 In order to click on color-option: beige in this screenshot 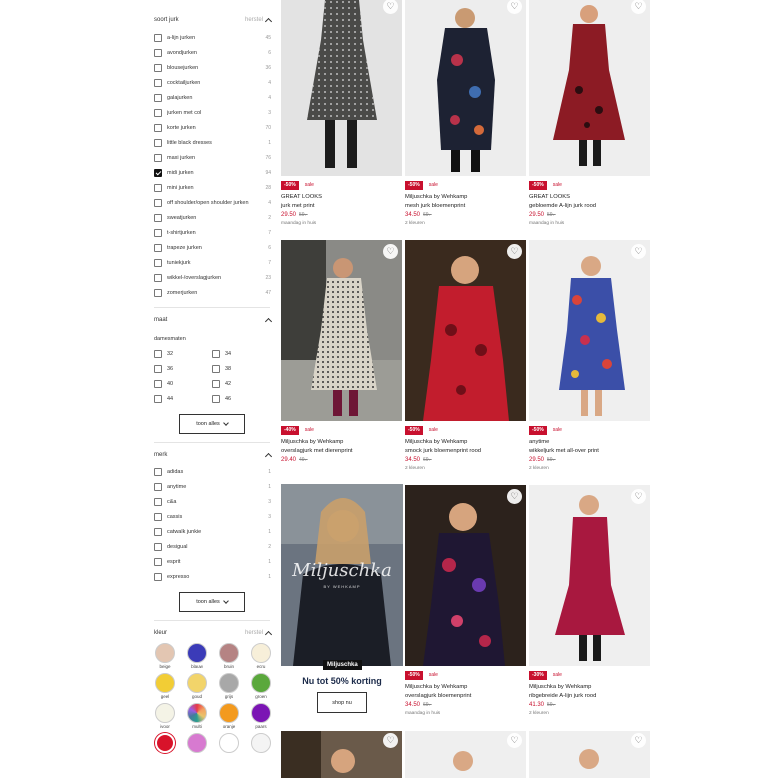, I will do `click(165, 657)`.